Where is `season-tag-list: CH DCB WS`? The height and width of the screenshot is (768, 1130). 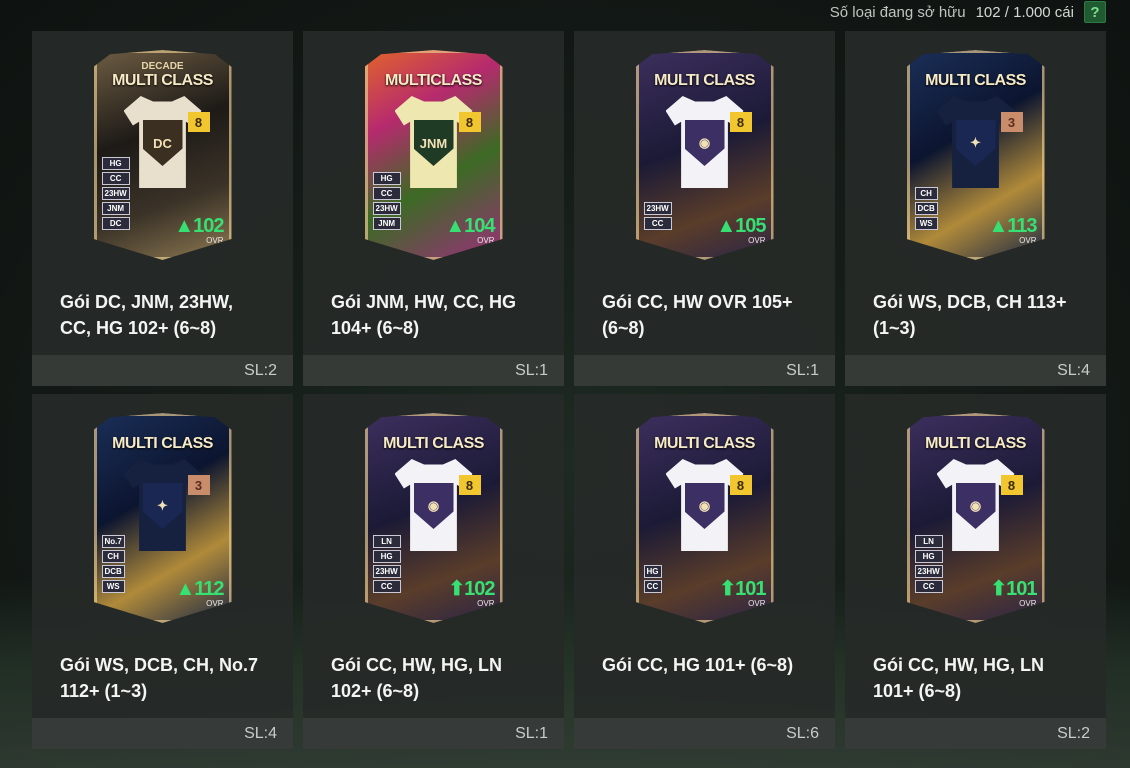
season-tag-list: CH DCB WS is located at coordinates (926, 208).